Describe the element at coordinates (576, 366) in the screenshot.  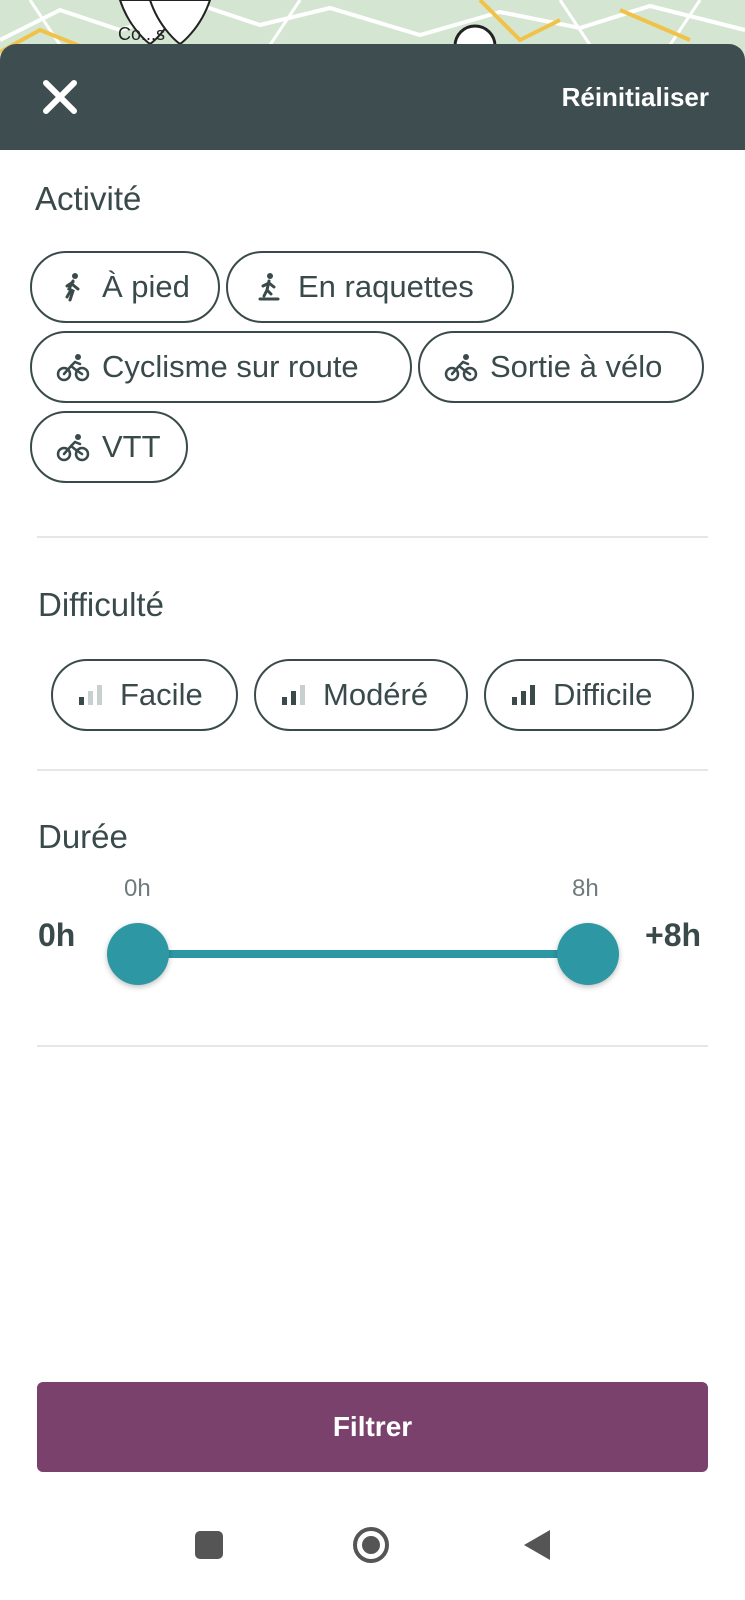
I see `chip-label: Sortie à vélo` at that location.